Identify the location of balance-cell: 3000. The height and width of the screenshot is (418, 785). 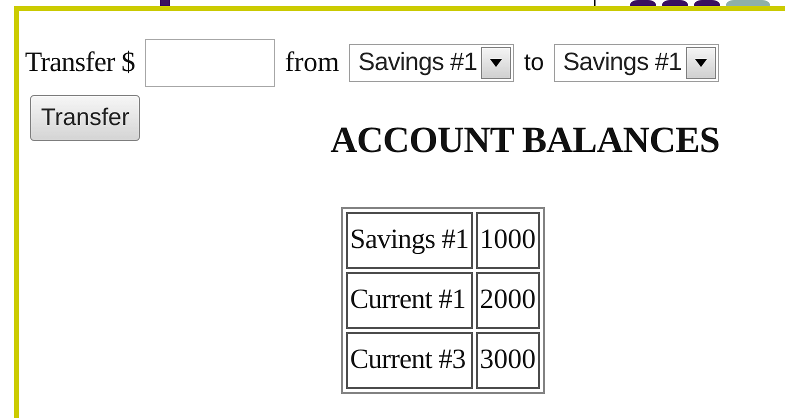
(508, 360).